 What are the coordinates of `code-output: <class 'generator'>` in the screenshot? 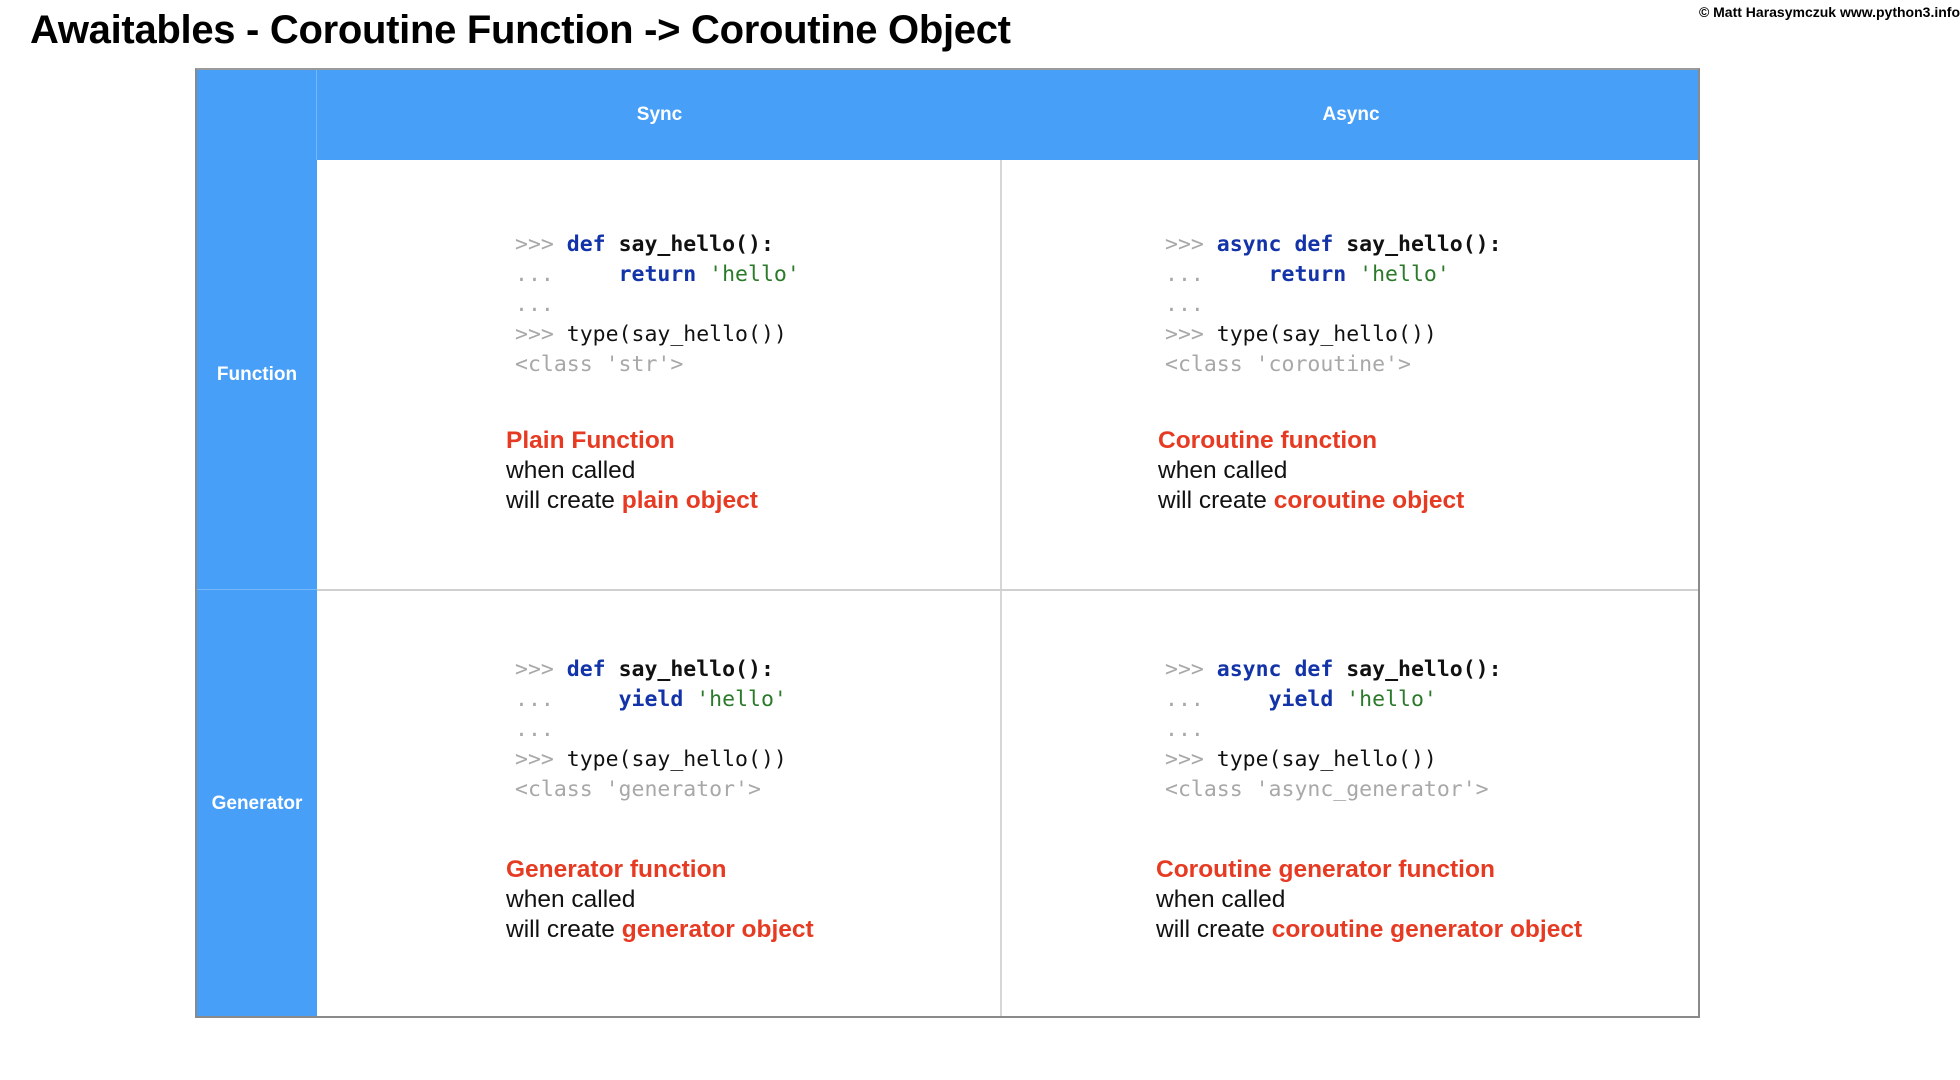 It's located at (638, 789).